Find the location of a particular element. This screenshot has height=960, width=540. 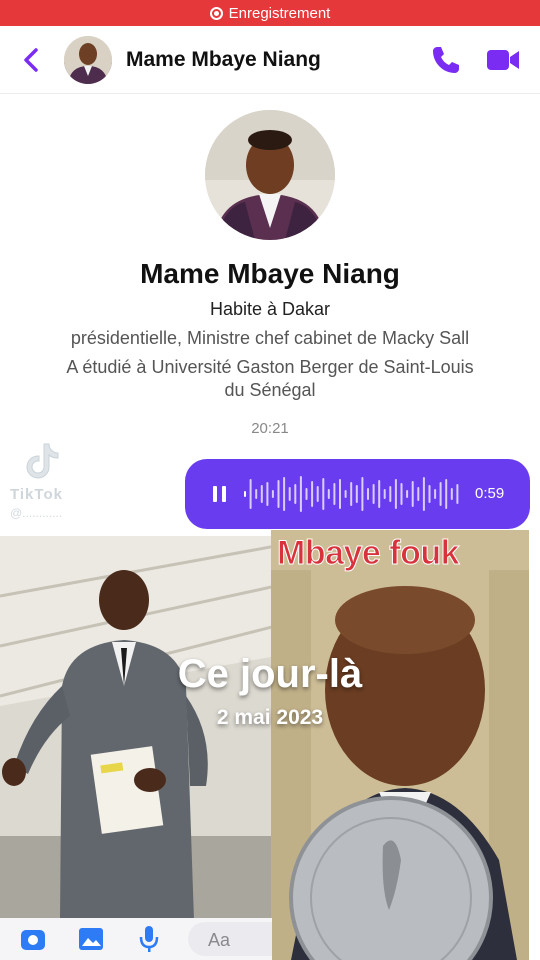

chat-header: Mame Mbaye Niang is located at coordinates (270, 60).